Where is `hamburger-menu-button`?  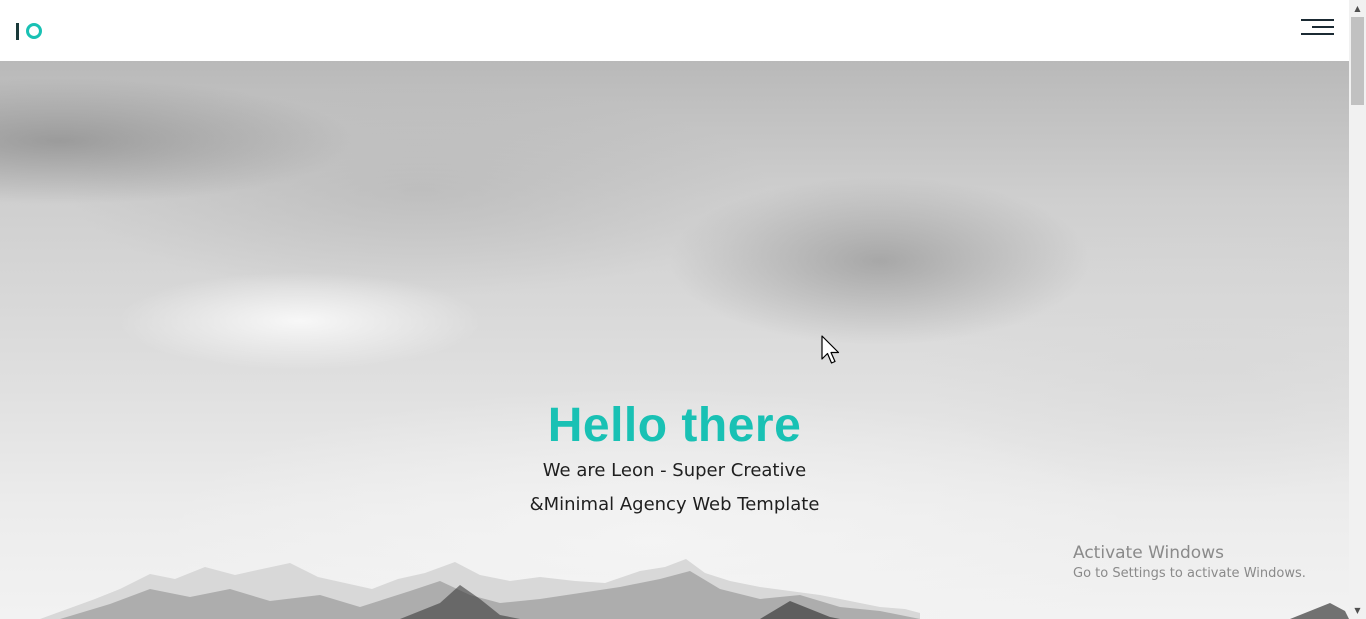 hamburger-menu-button is located at coordinates (1317, 28).